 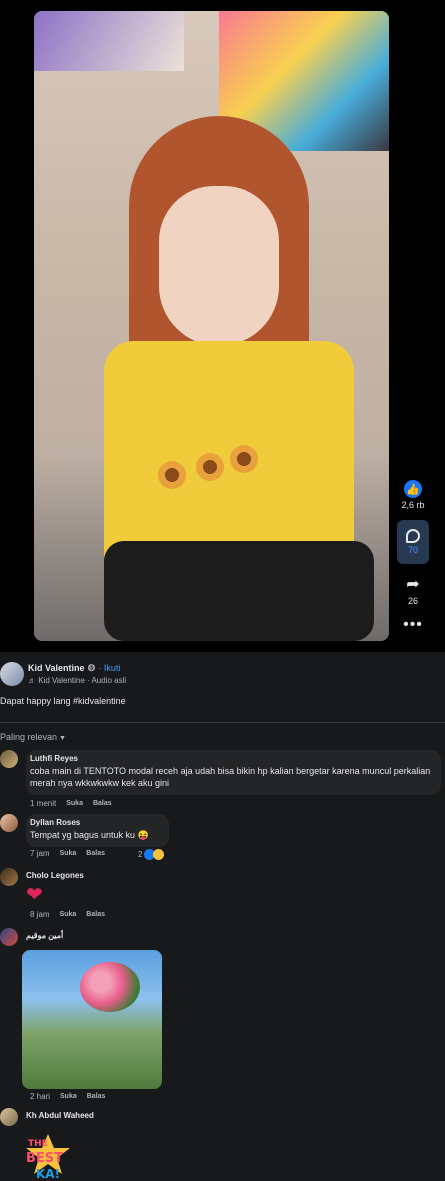 I want to click on comment-button: 70, so click(x=413, y=542).